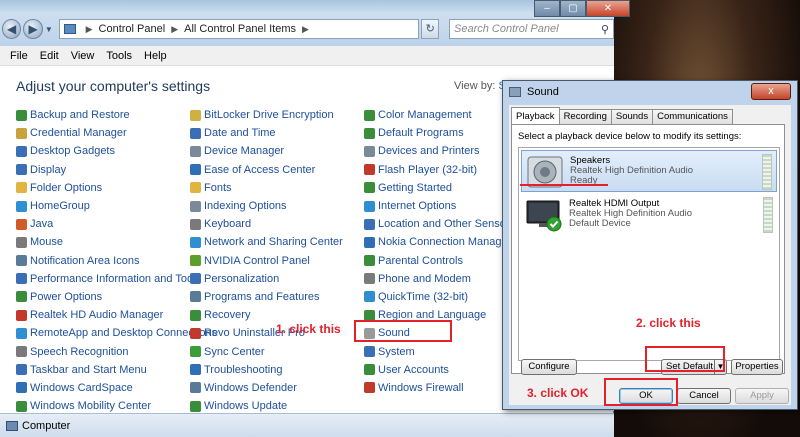 This screenshot has width=800, height=437. What do you see at coordinates (535, 116) in the screenshot?
I see `tab-playback: Playback` at bounding box center [535, 116].